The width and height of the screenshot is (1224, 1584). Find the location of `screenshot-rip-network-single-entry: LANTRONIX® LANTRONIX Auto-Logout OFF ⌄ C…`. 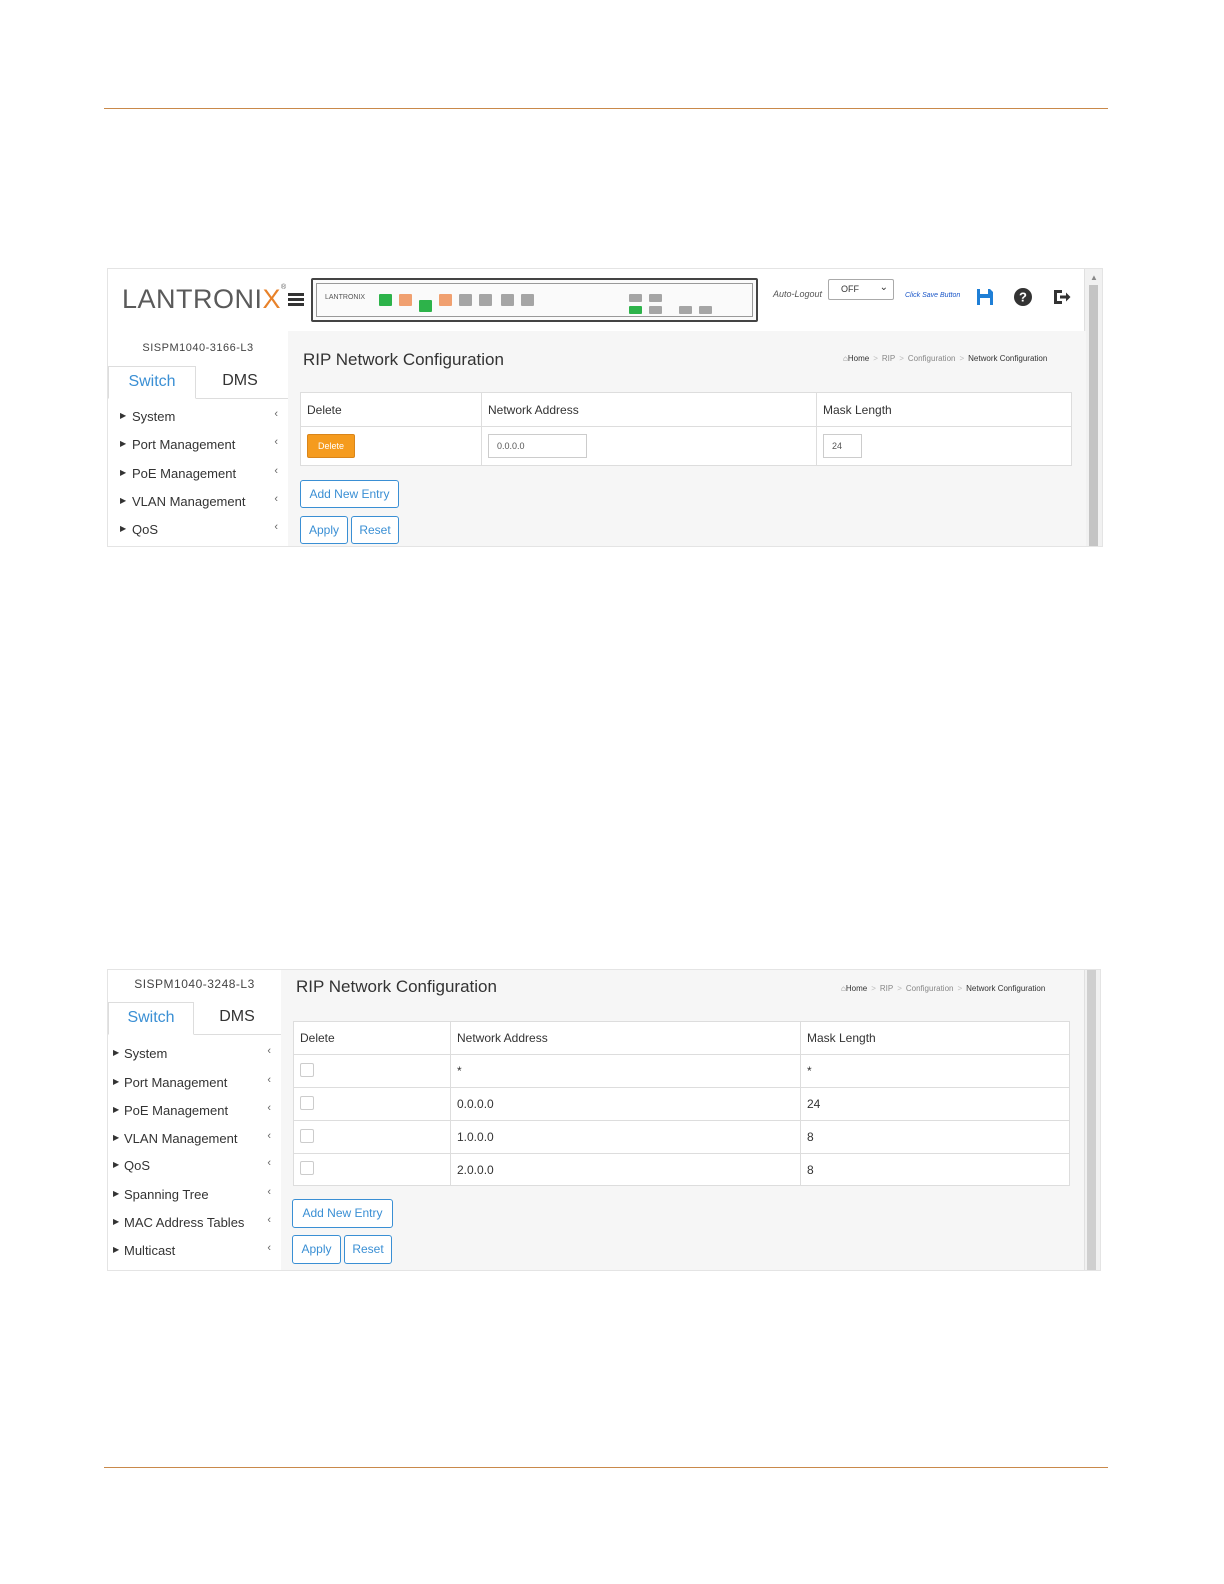

screenshot-rip-network-single-entry: LANTRONIX® LANTRONIX Auto-Logout OFF ⌄ C… is located at coordinates (605, 407).